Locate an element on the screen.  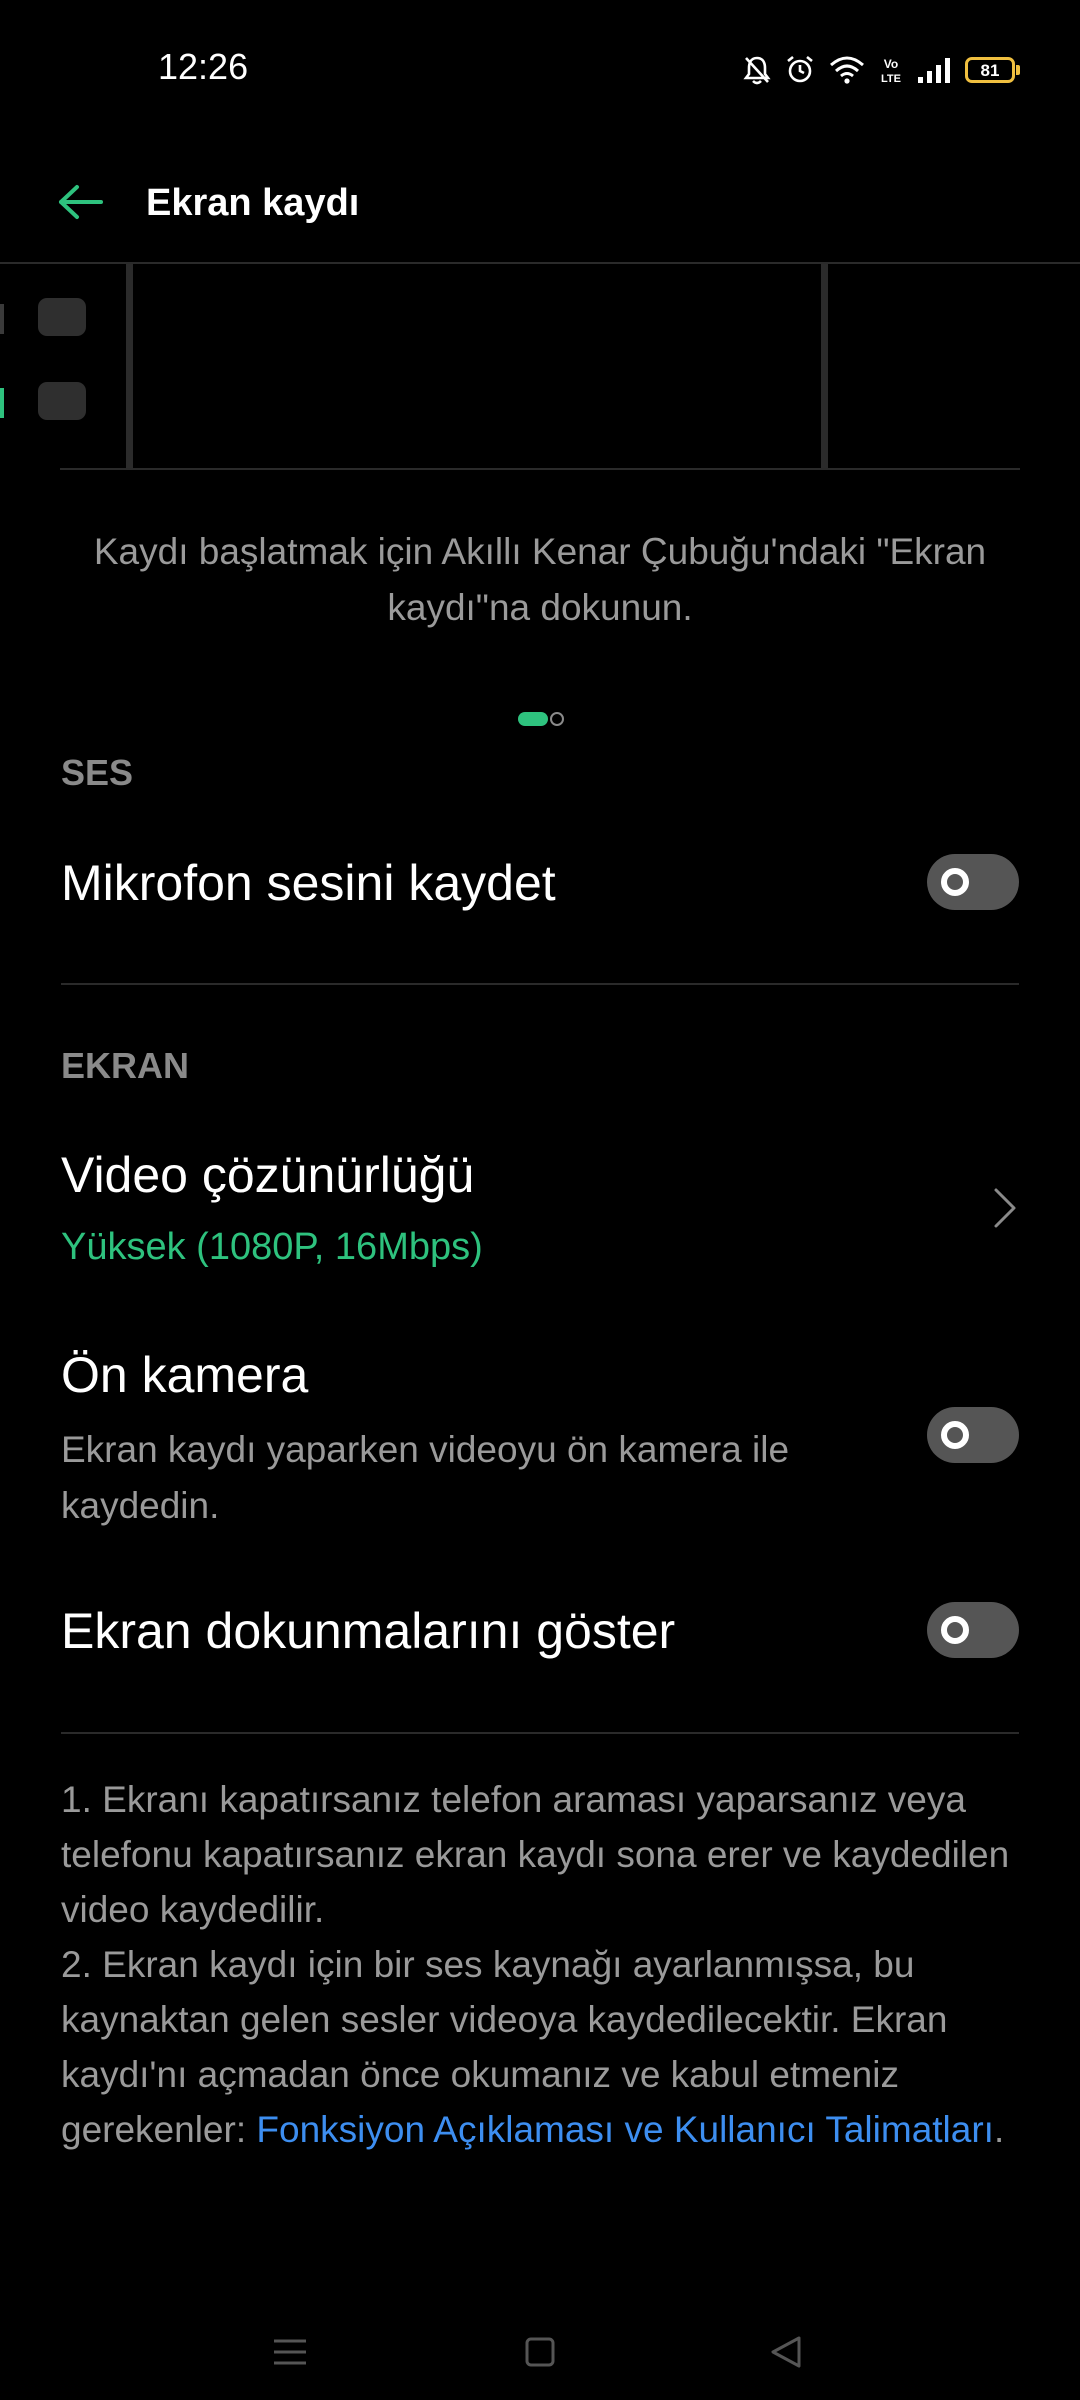
status-time: 12:26 is located at coordinates (203, 66).